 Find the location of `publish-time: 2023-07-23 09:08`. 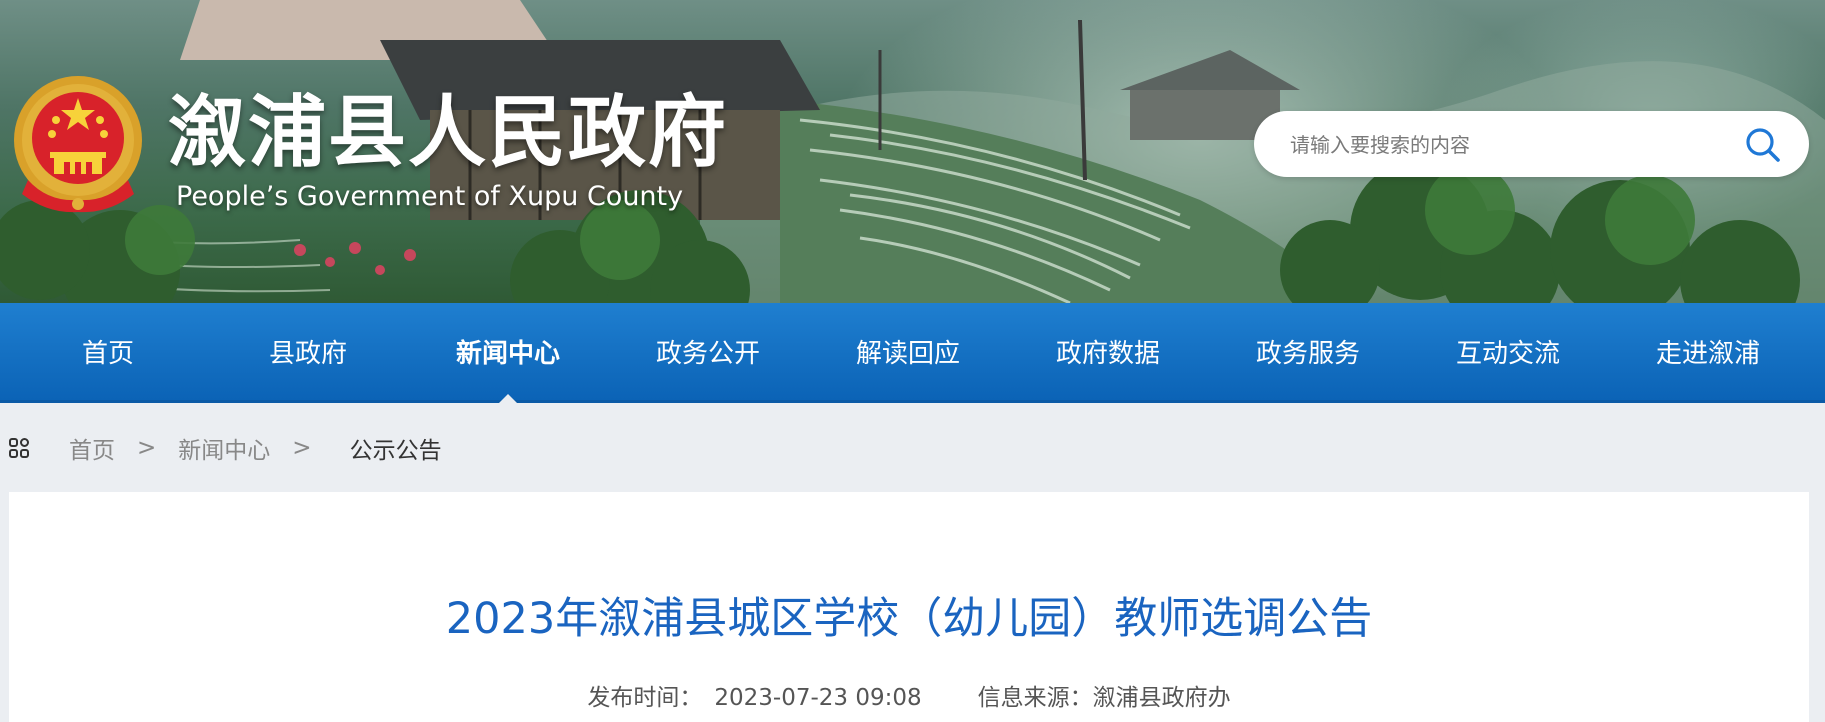

publish-time: 2023-07-23 09:08 is located at coordinates (818, 698).